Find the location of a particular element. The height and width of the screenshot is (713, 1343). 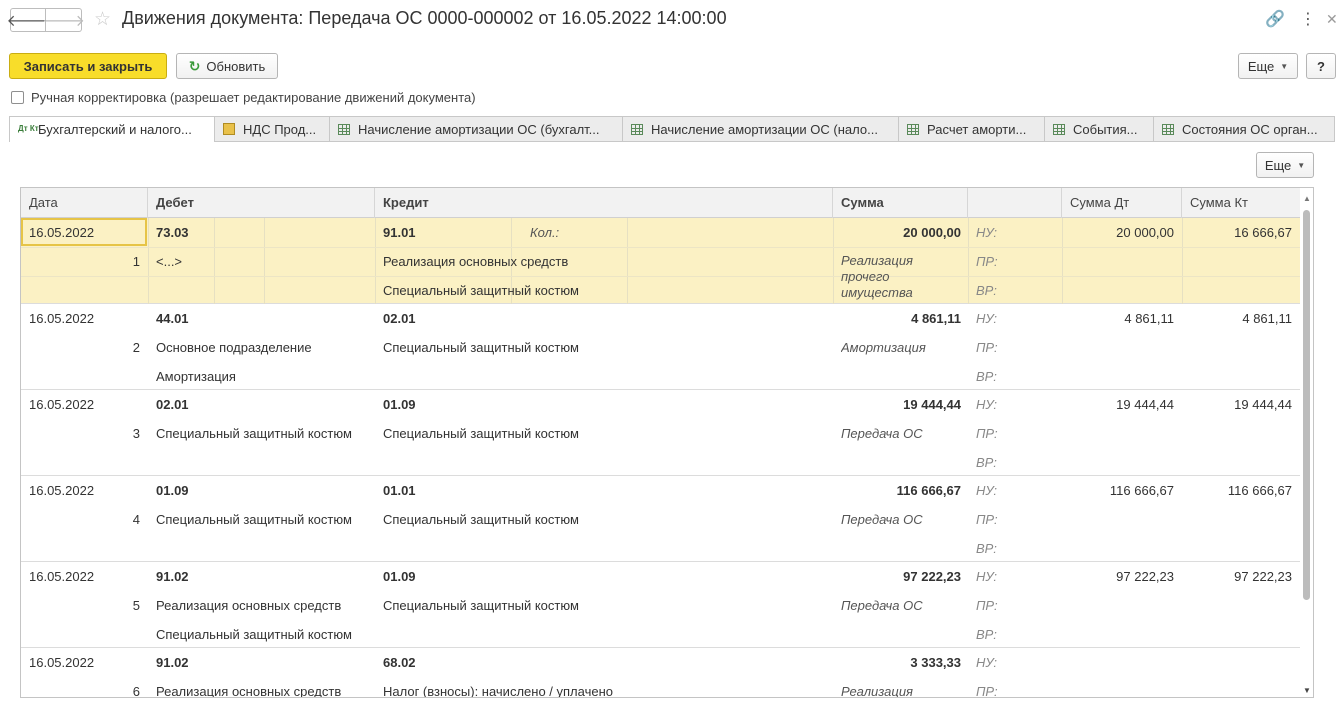

sum-kt-value: 16 666,67 is located at coordinates (1263, 232).